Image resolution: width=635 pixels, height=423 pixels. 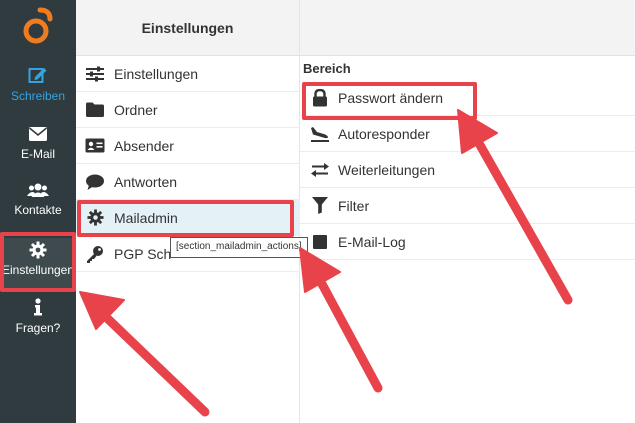 What do you see at coordinates (156, 73) in the screenshot?
I see `menu-item-label: Einstellungen` at bounding box center [156, 73].